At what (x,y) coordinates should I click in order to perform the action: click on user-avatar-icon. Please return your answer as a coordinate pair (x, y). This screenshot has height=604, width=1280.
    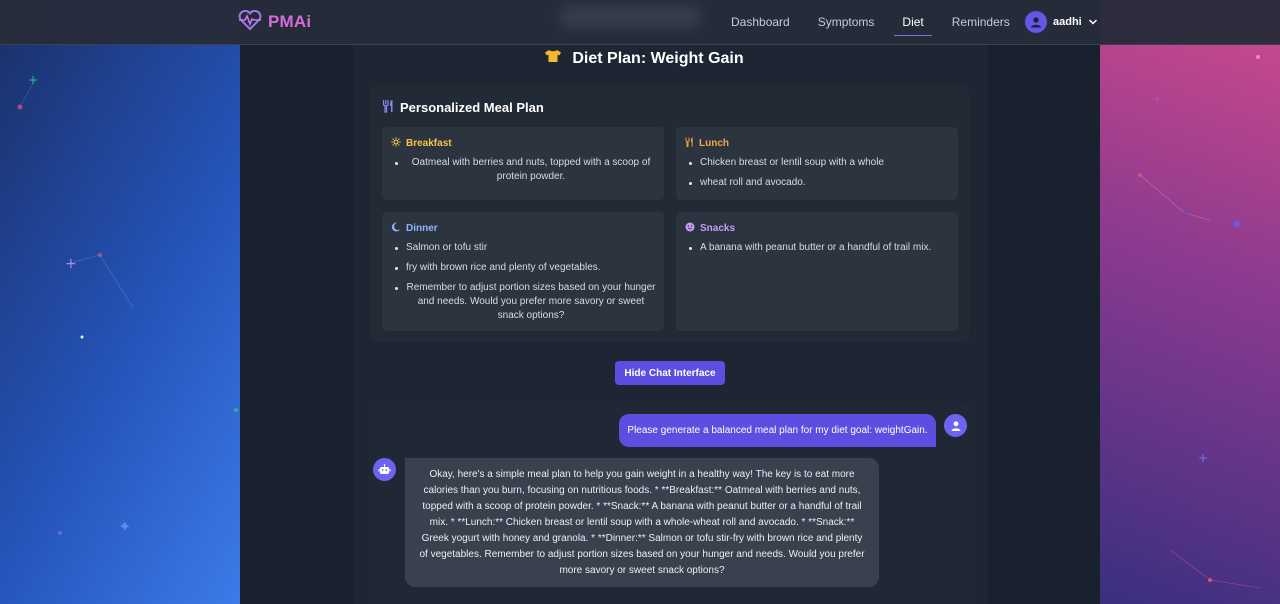
    Looking at the image, I should click on (1036, 22).